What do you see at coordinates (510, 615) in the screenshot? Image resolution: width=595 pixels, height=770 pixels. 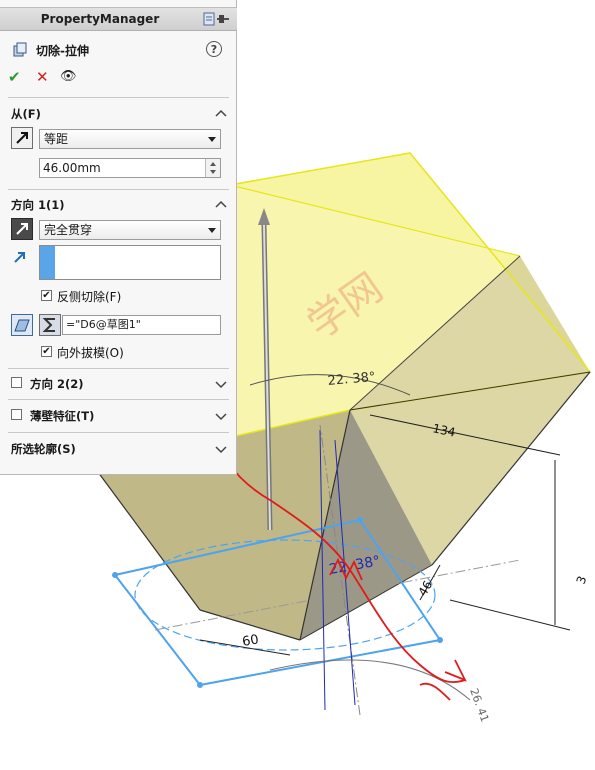 I see `dimension-line` at bounding box center [510, 615].